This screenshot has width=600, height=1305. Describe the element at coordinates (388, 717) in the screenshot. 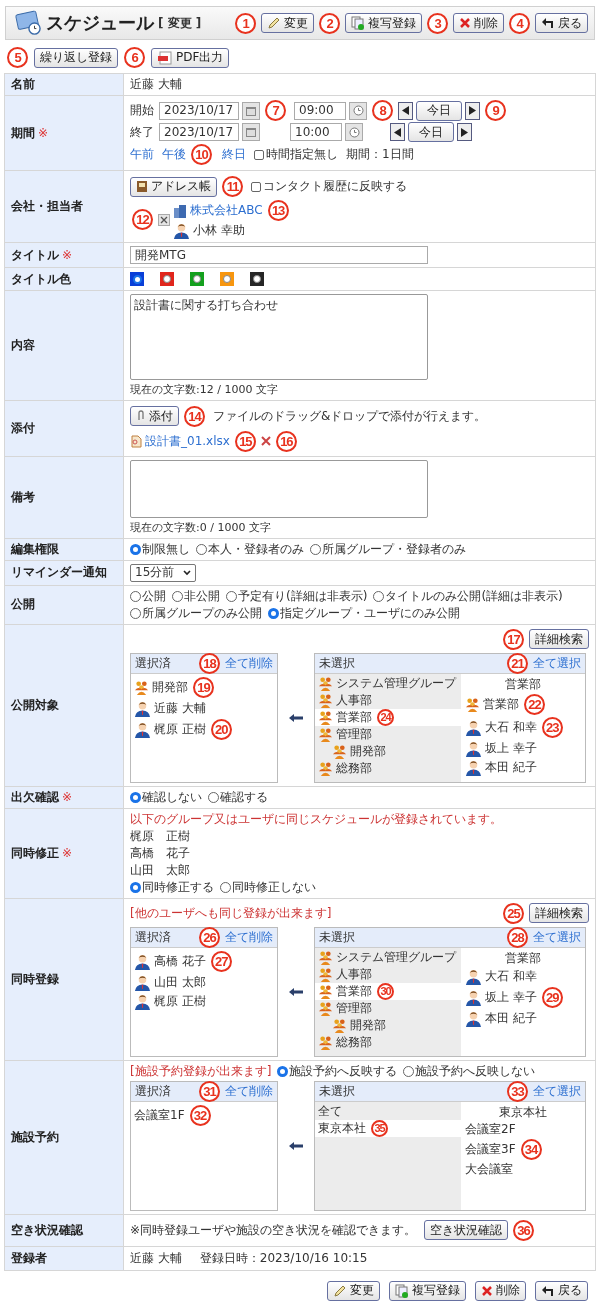

I see `tree-item: 営業部 24` at that location.